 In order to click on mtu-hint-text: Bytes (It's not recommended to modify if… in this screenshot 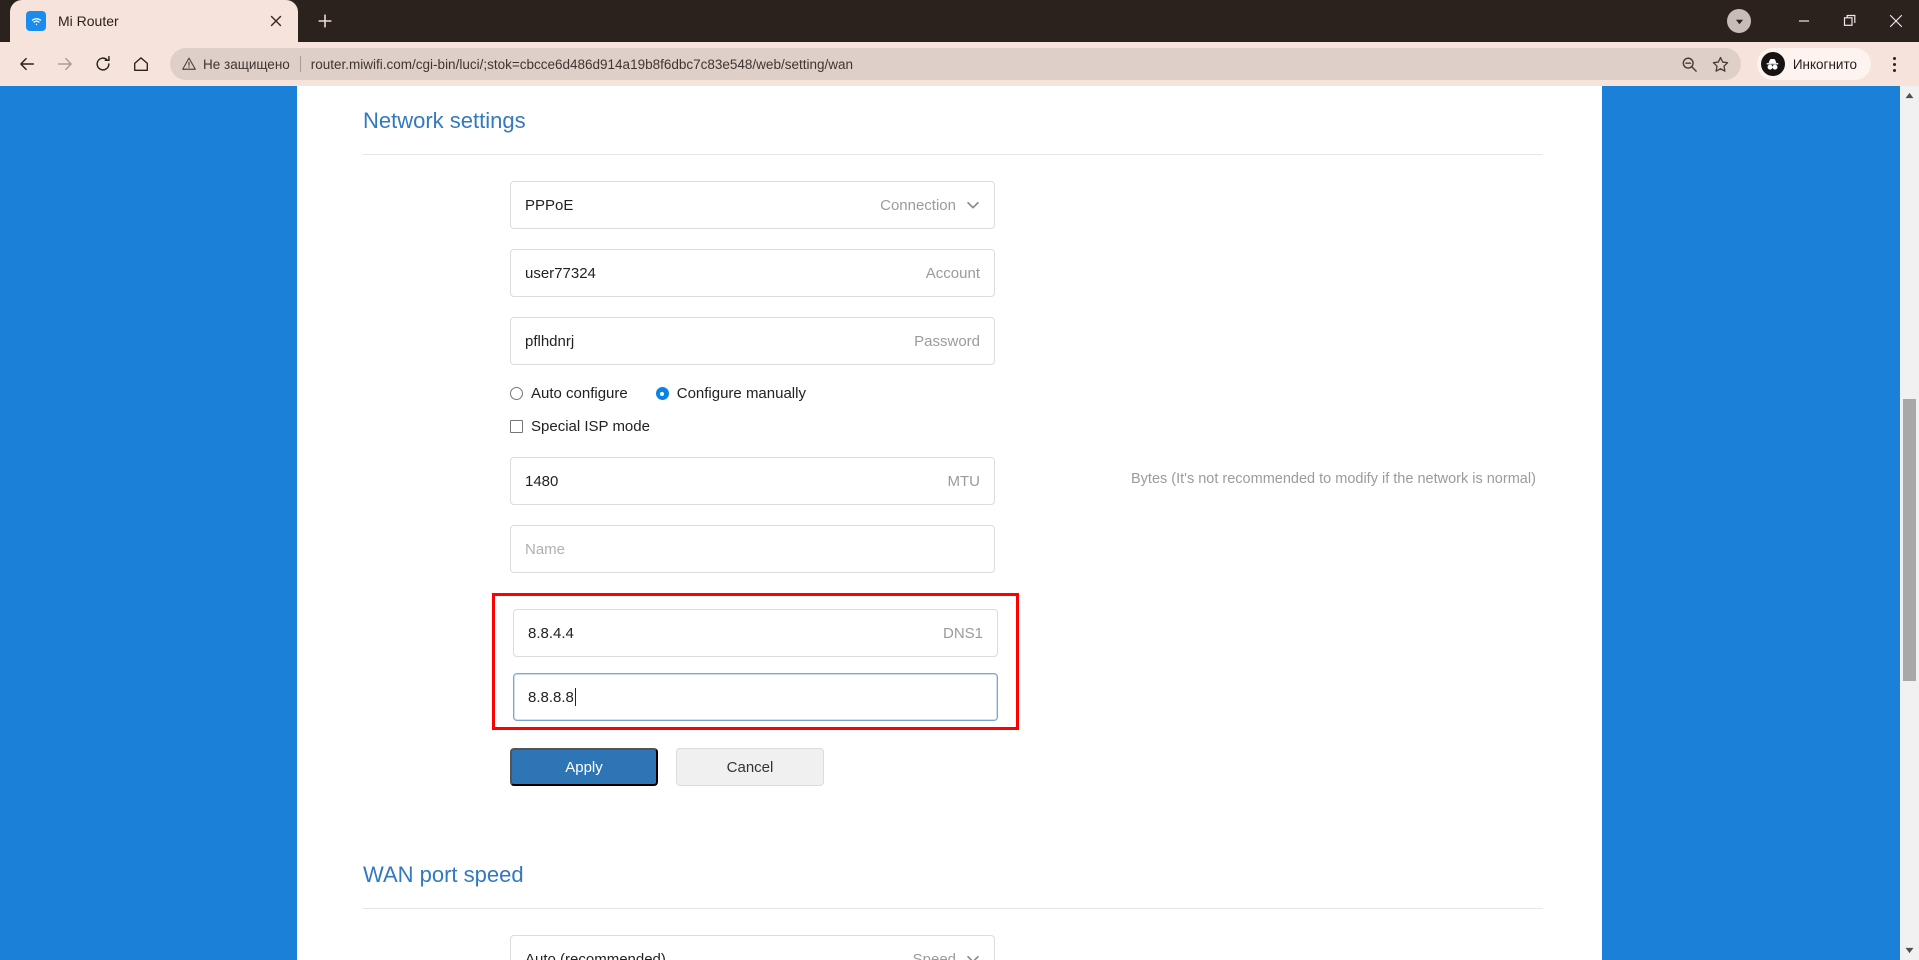, I will do `click(1333, 479)`.